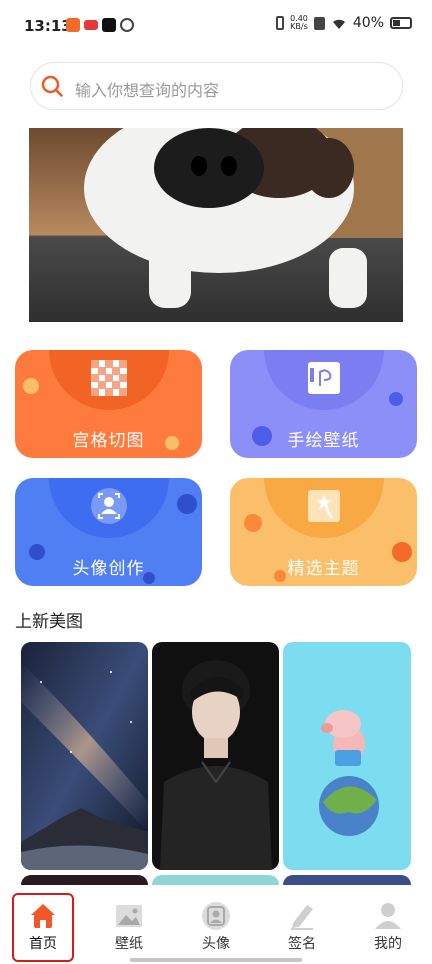  Describe the element at coordinates (324, 506) in the screenshot. I see `star-wand-icon` at that location.